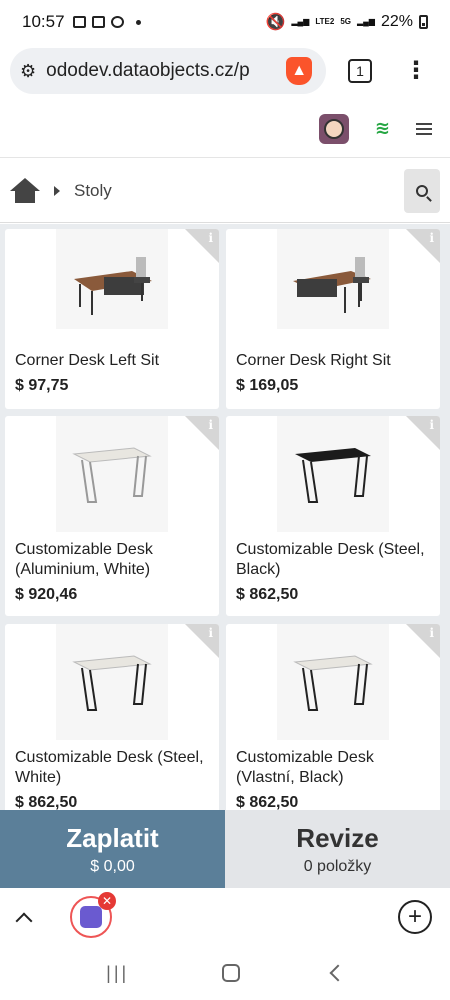 This screenshot has height=1000, width=450. I want to click on app-header: ≋, so click(225, 129).